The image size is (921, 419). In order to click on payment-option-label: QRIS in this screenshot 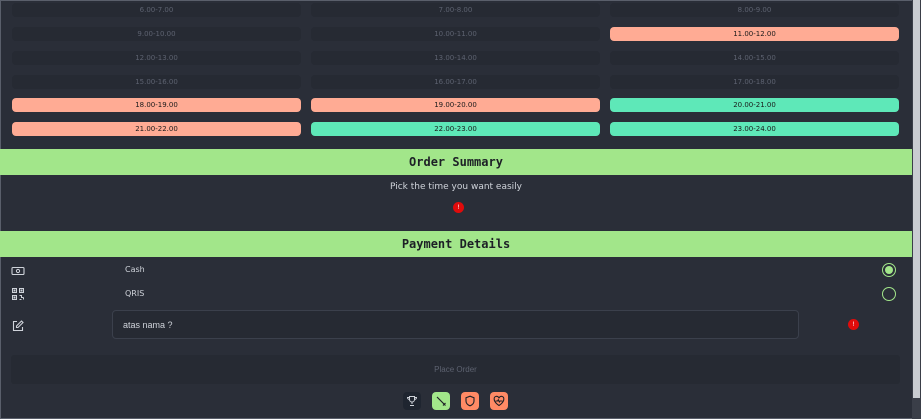, I will do `click(135, 293)`.